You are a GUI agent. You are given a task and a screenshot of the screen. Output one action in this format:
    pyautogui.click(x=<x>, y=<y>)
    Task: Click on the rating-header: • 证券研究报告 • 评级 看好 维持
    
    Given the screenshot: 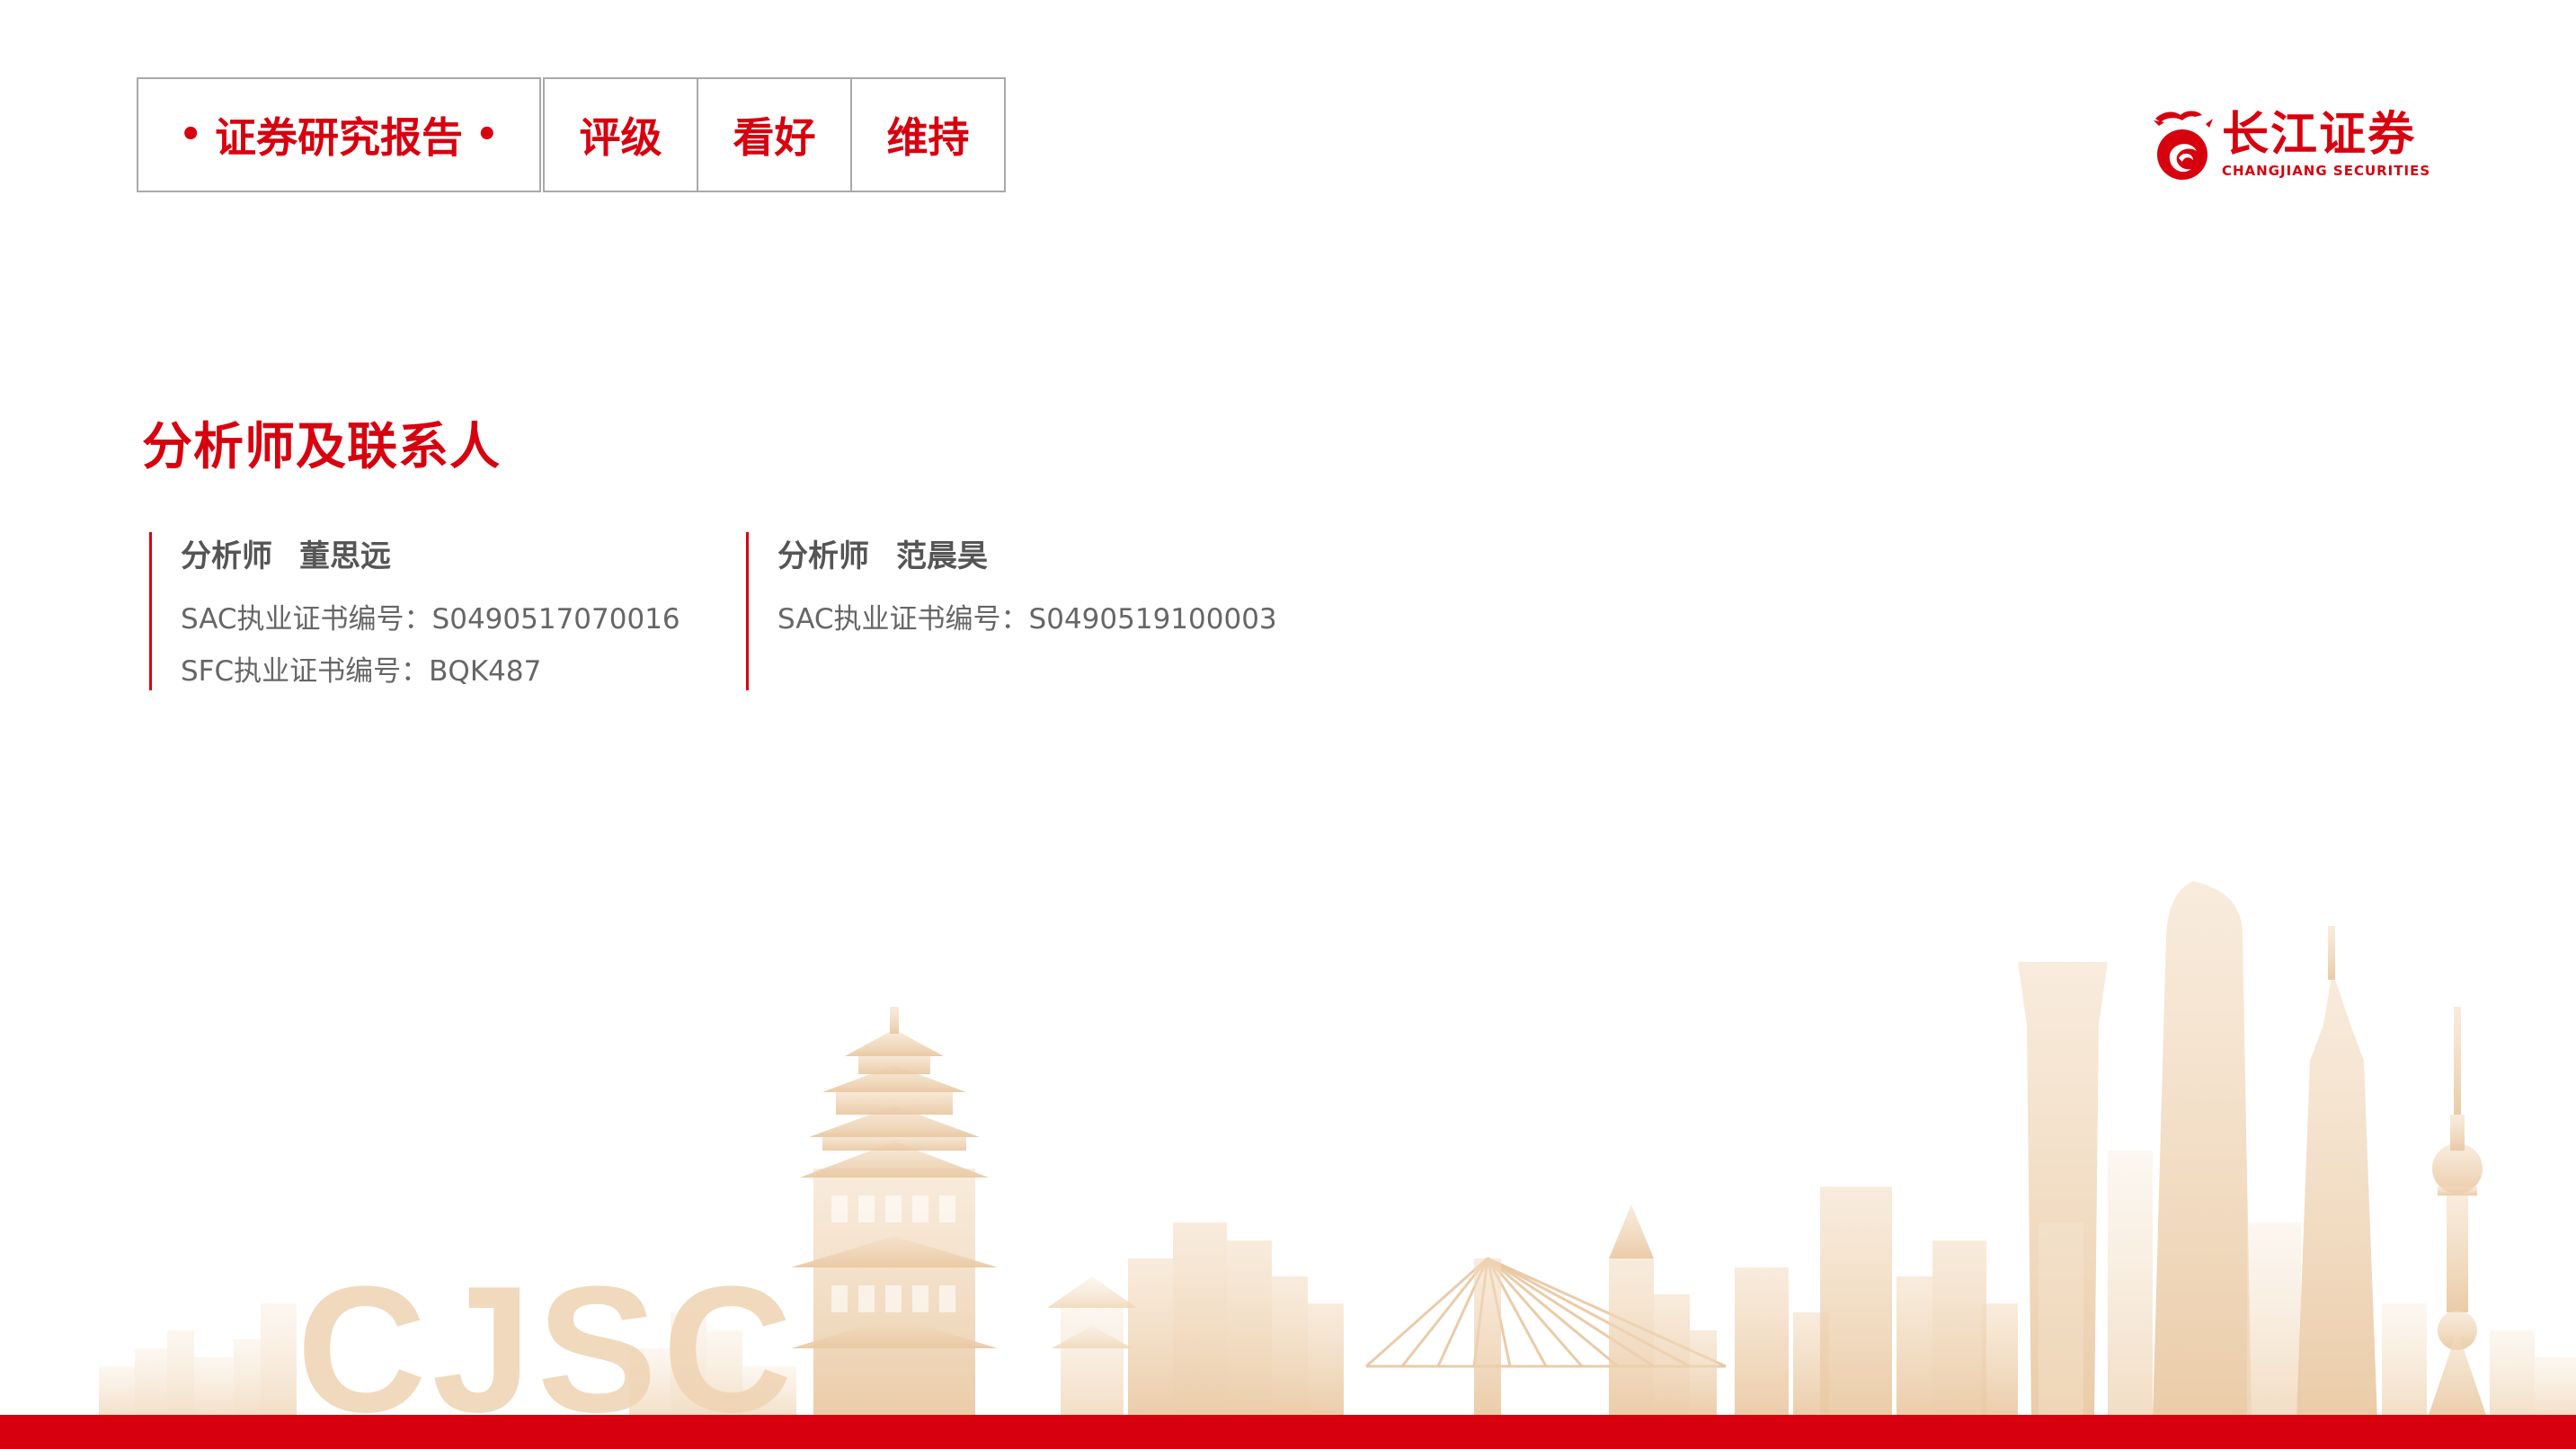 What is the action you would take?
    pyautogui.click(x=571, y=134)
    